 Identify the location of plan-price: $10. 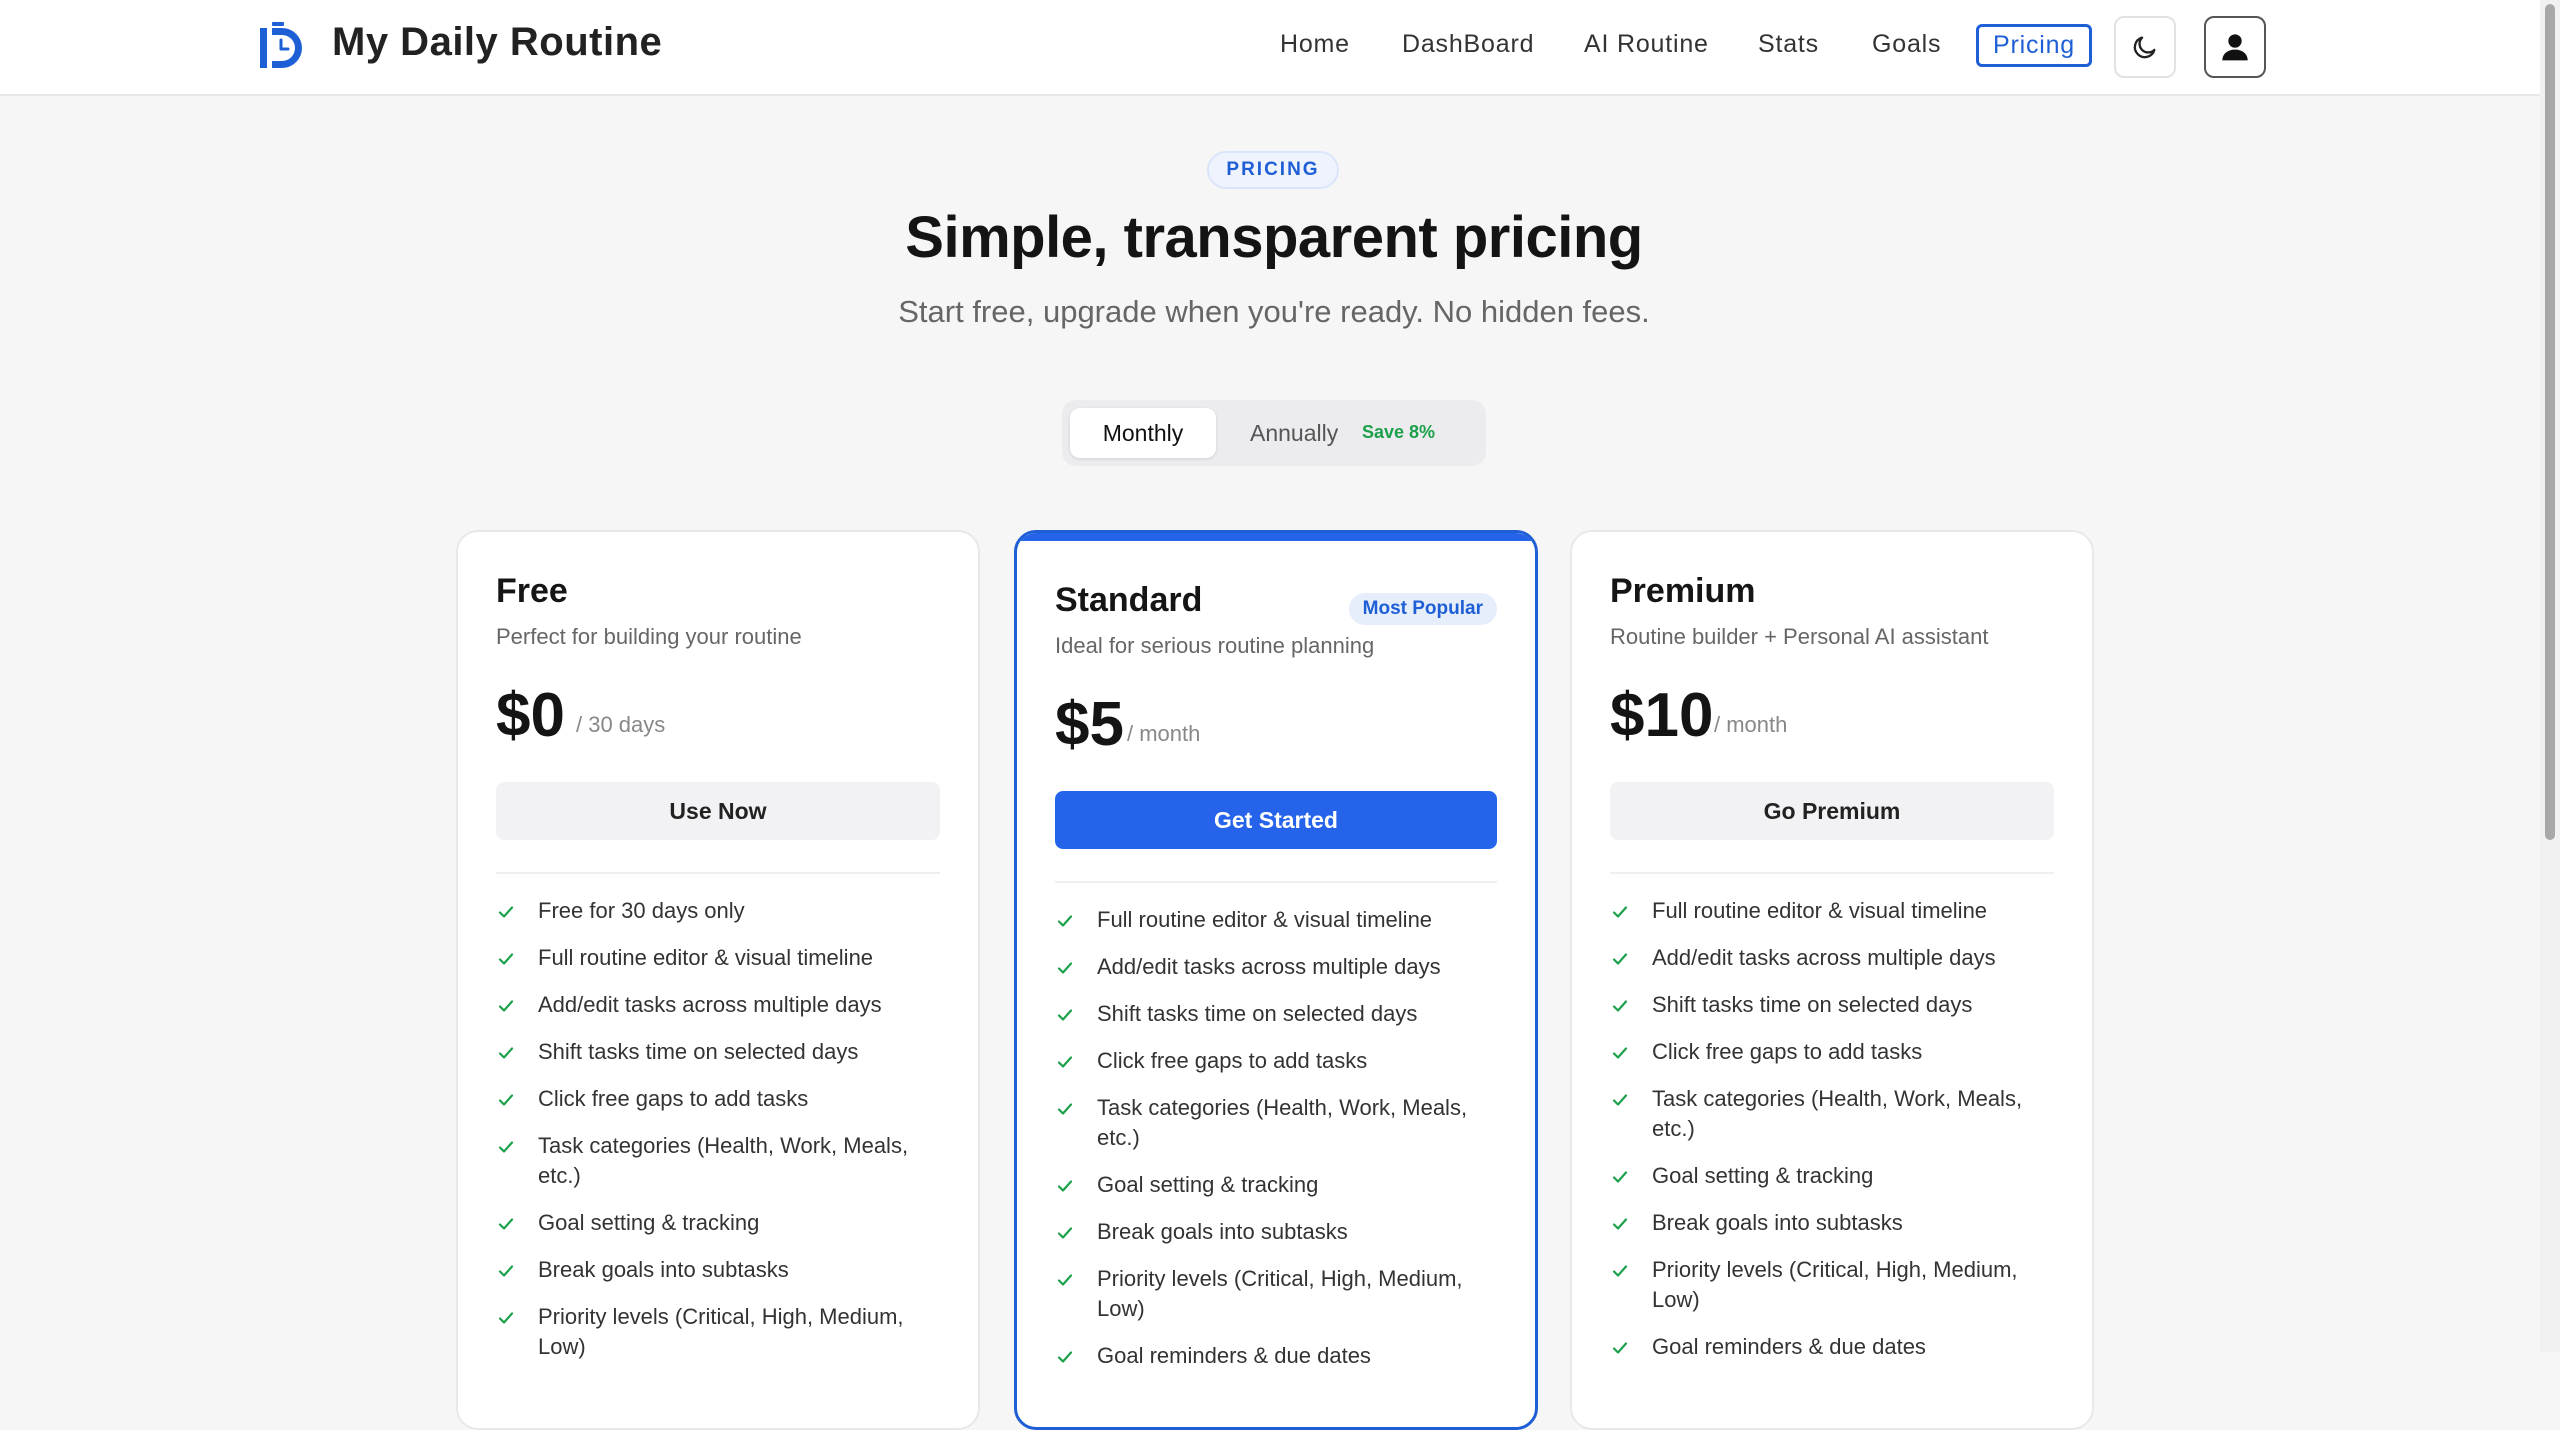
(1662, 715).